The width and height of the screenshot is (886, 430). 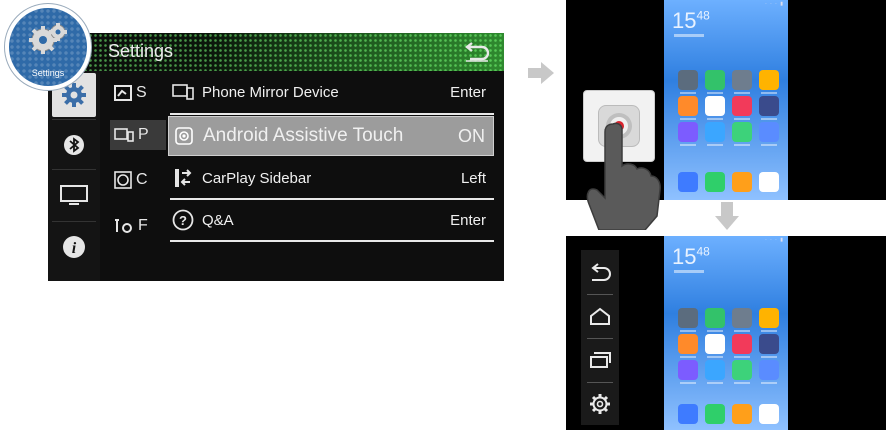 What do you see at coordinates (218, 220) in the screenshot?
I see `row-label: Q&A` at bounding box center [218, 220].